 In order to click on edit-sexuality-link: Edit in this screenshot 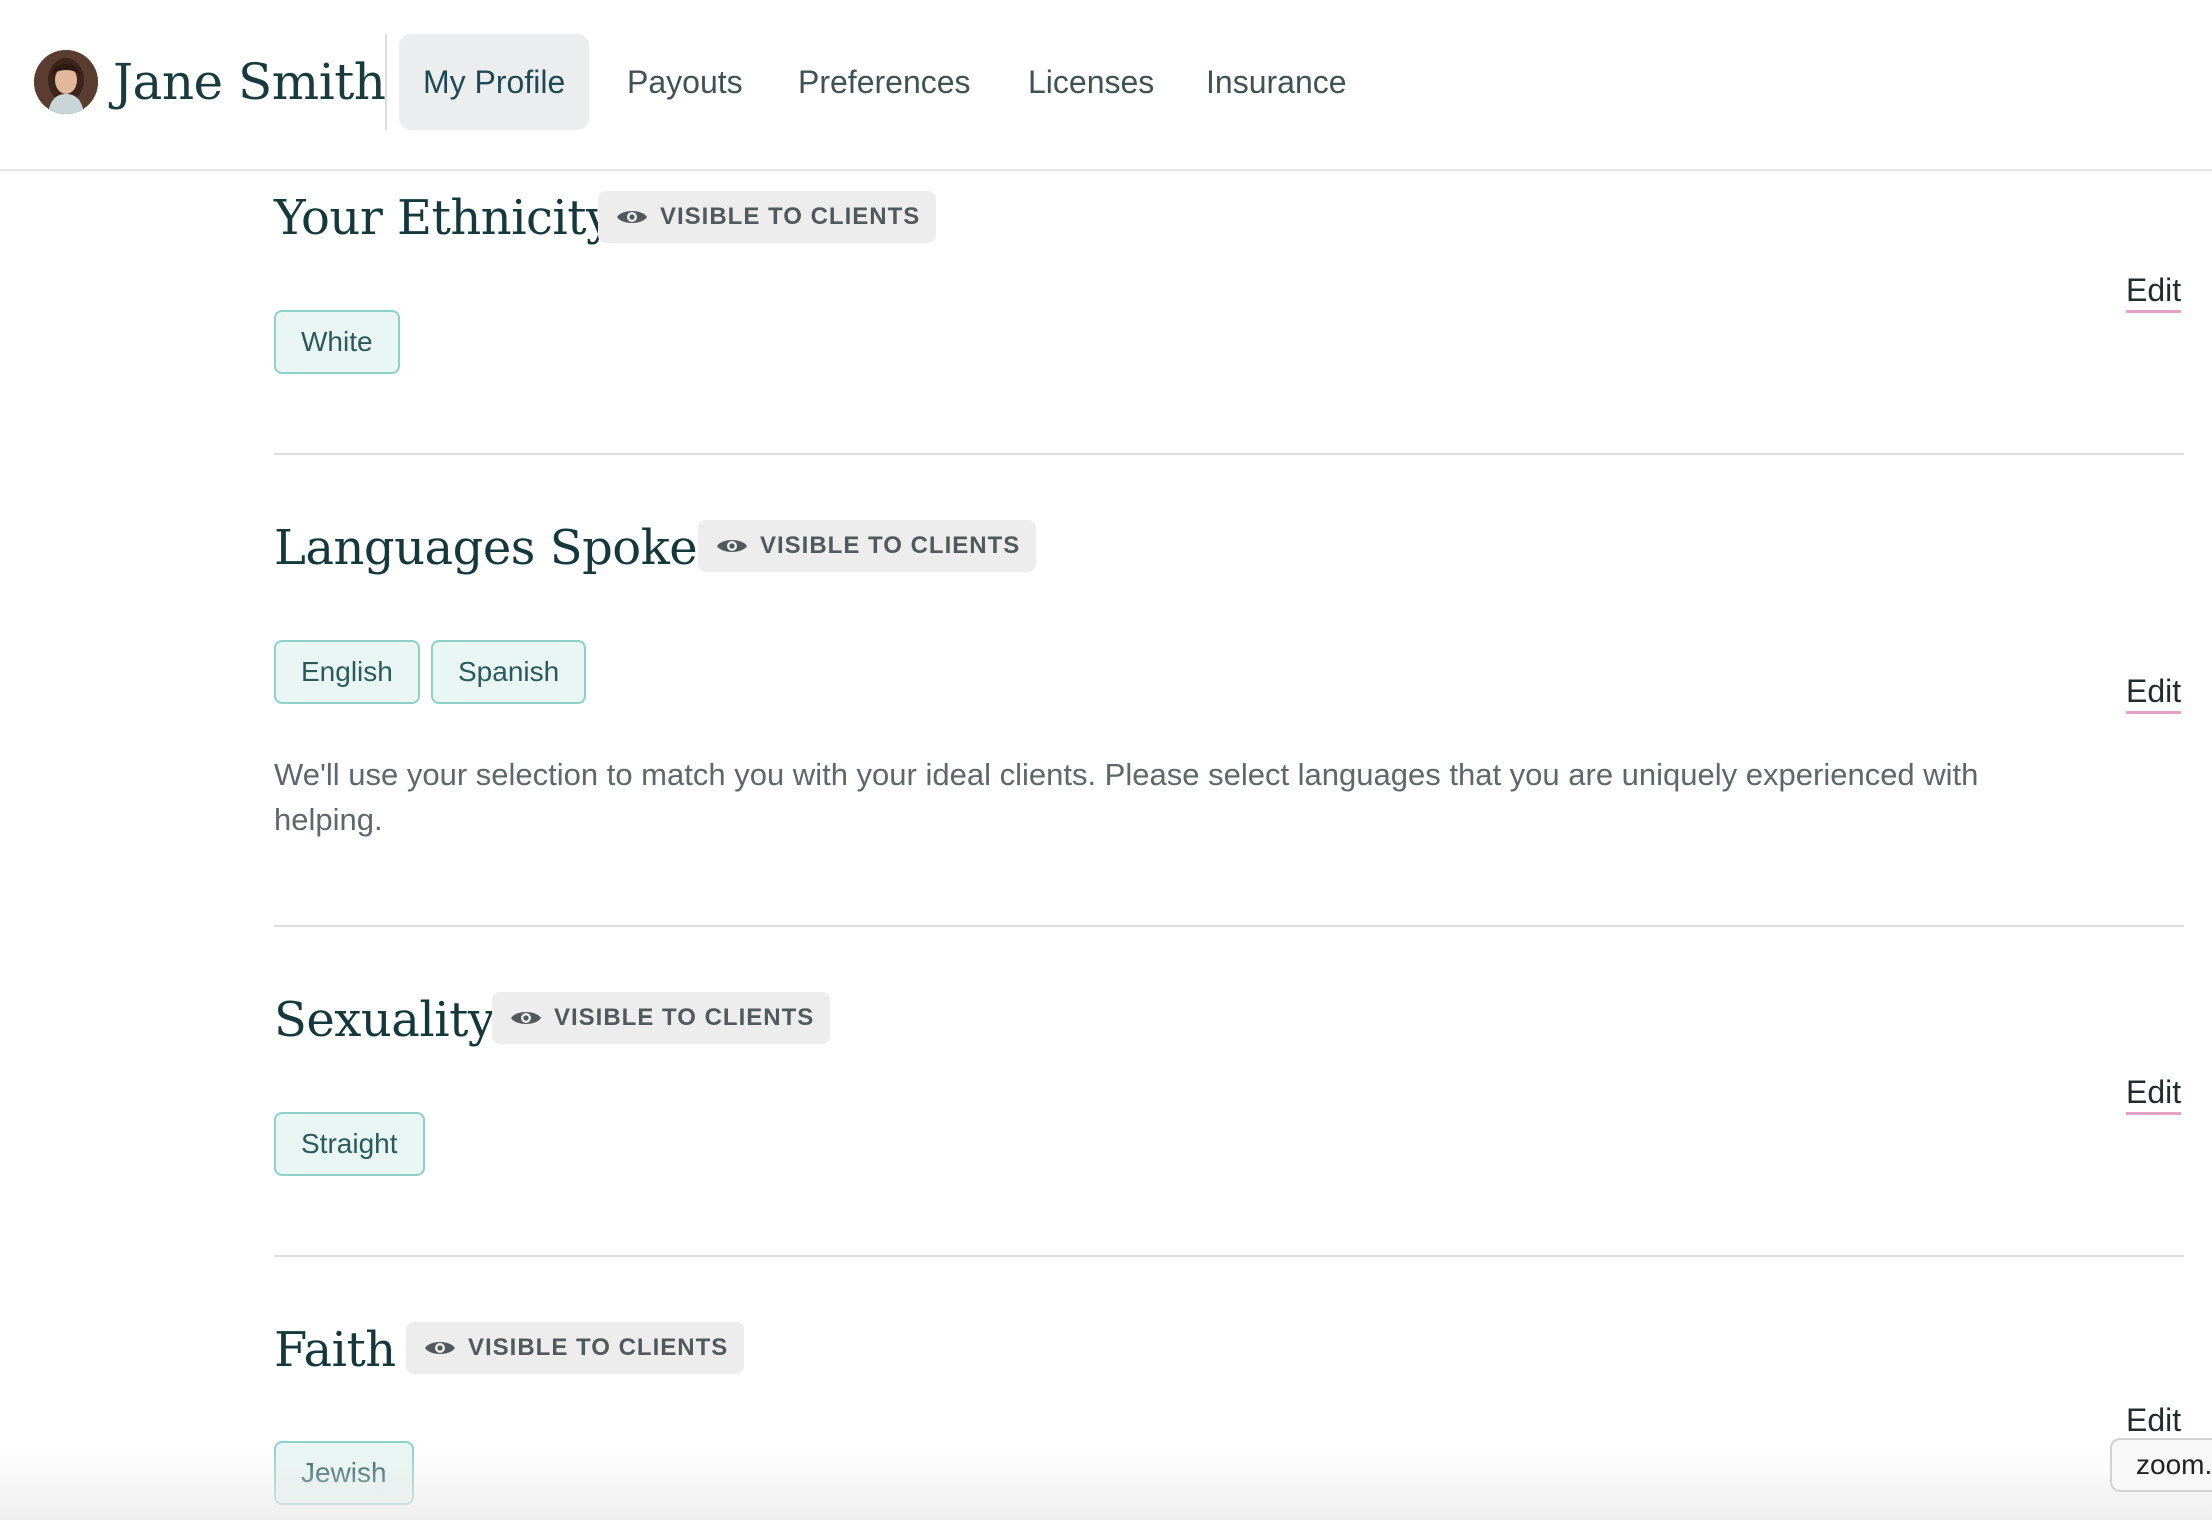, I will do `click(2154, 1093)`.